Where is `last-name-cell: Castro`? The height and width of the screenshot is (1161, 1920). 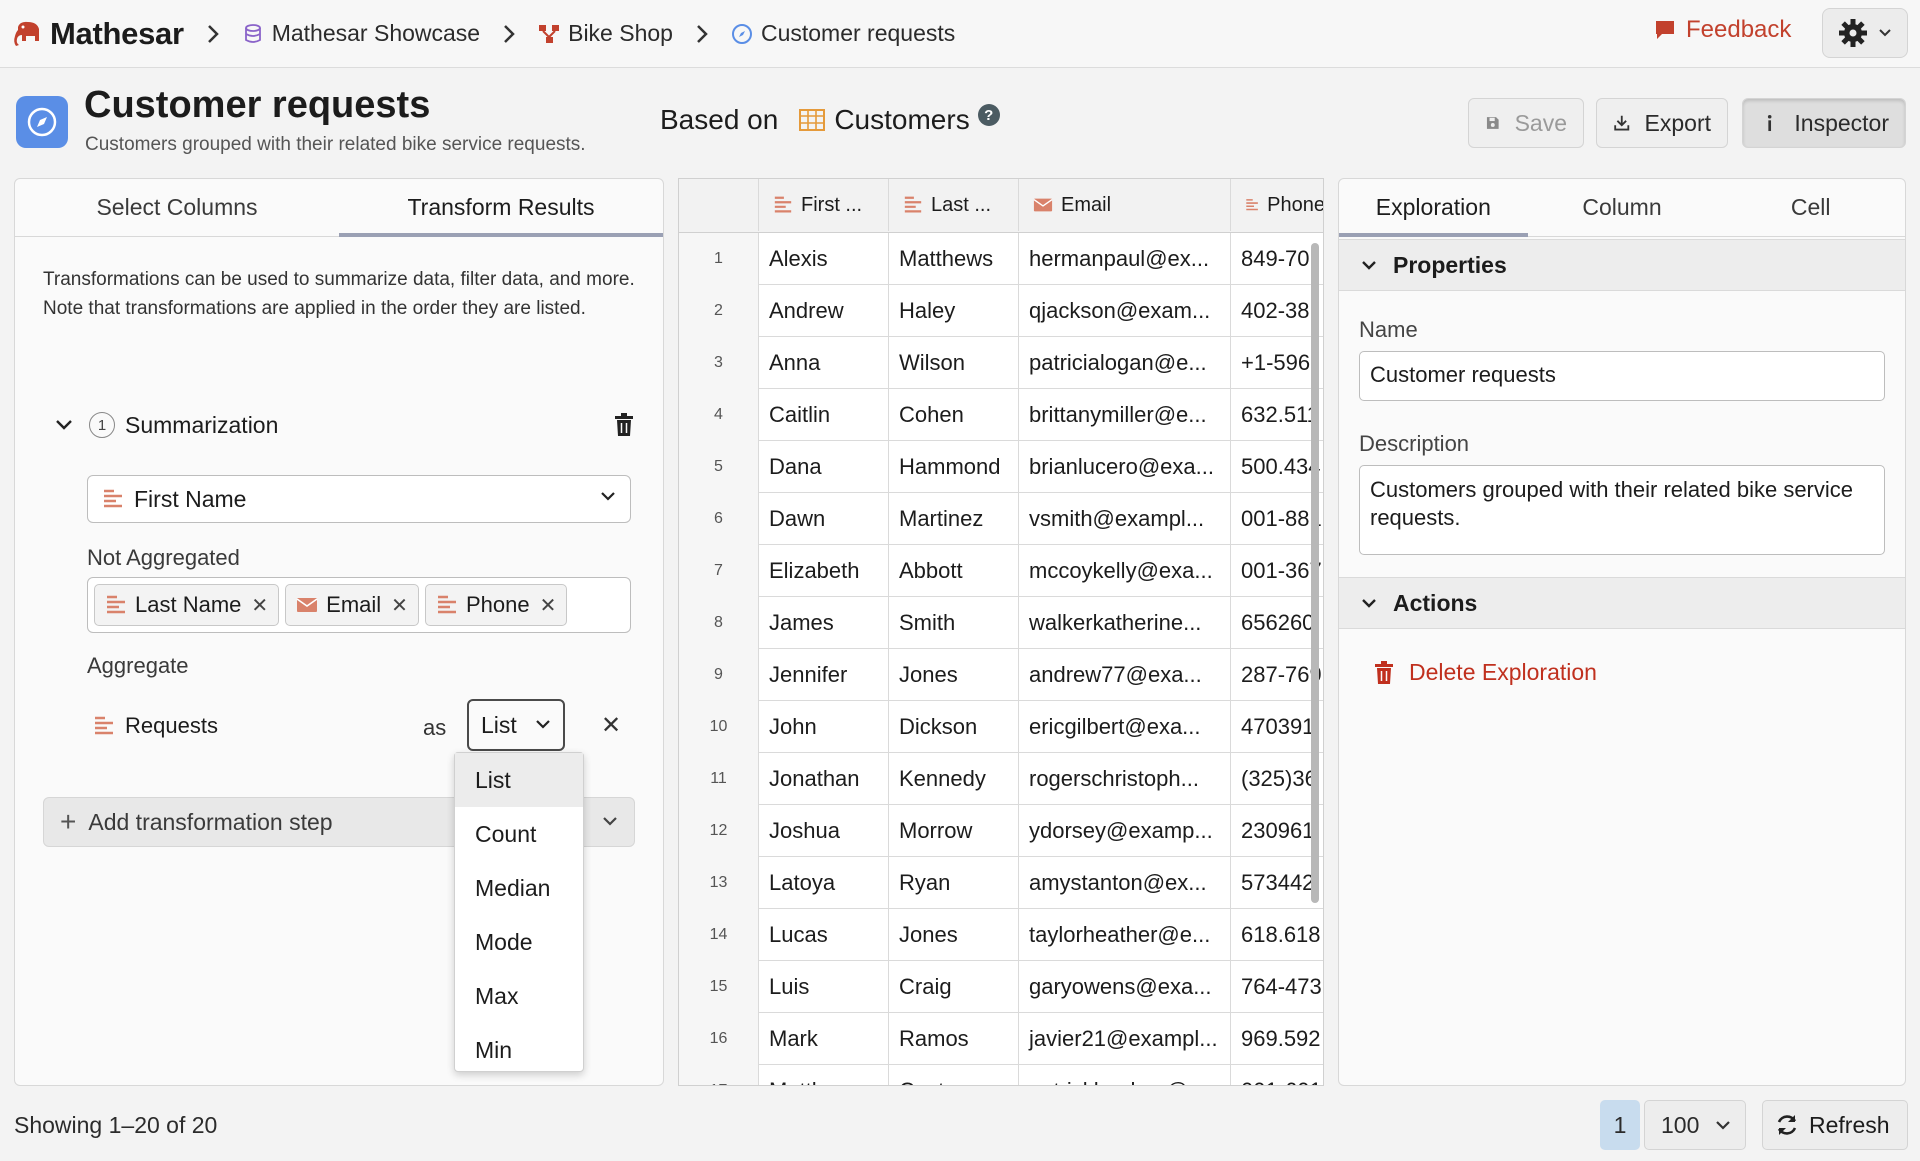 last-name-cell: Castro is located at coordinates (954, 1075).